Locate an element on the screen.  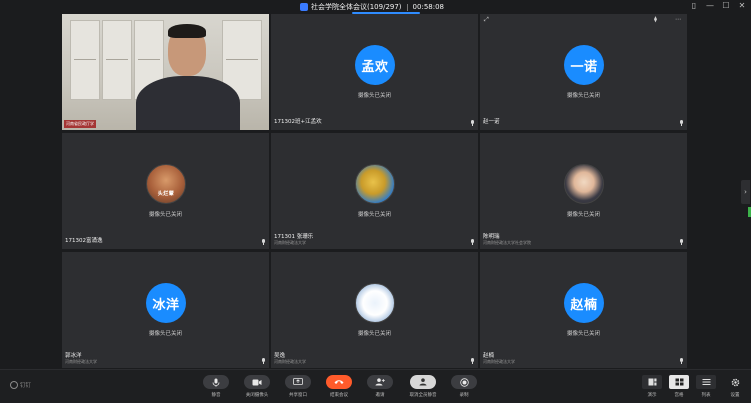
speaker-view-icon is located at coordinates (652, 382).